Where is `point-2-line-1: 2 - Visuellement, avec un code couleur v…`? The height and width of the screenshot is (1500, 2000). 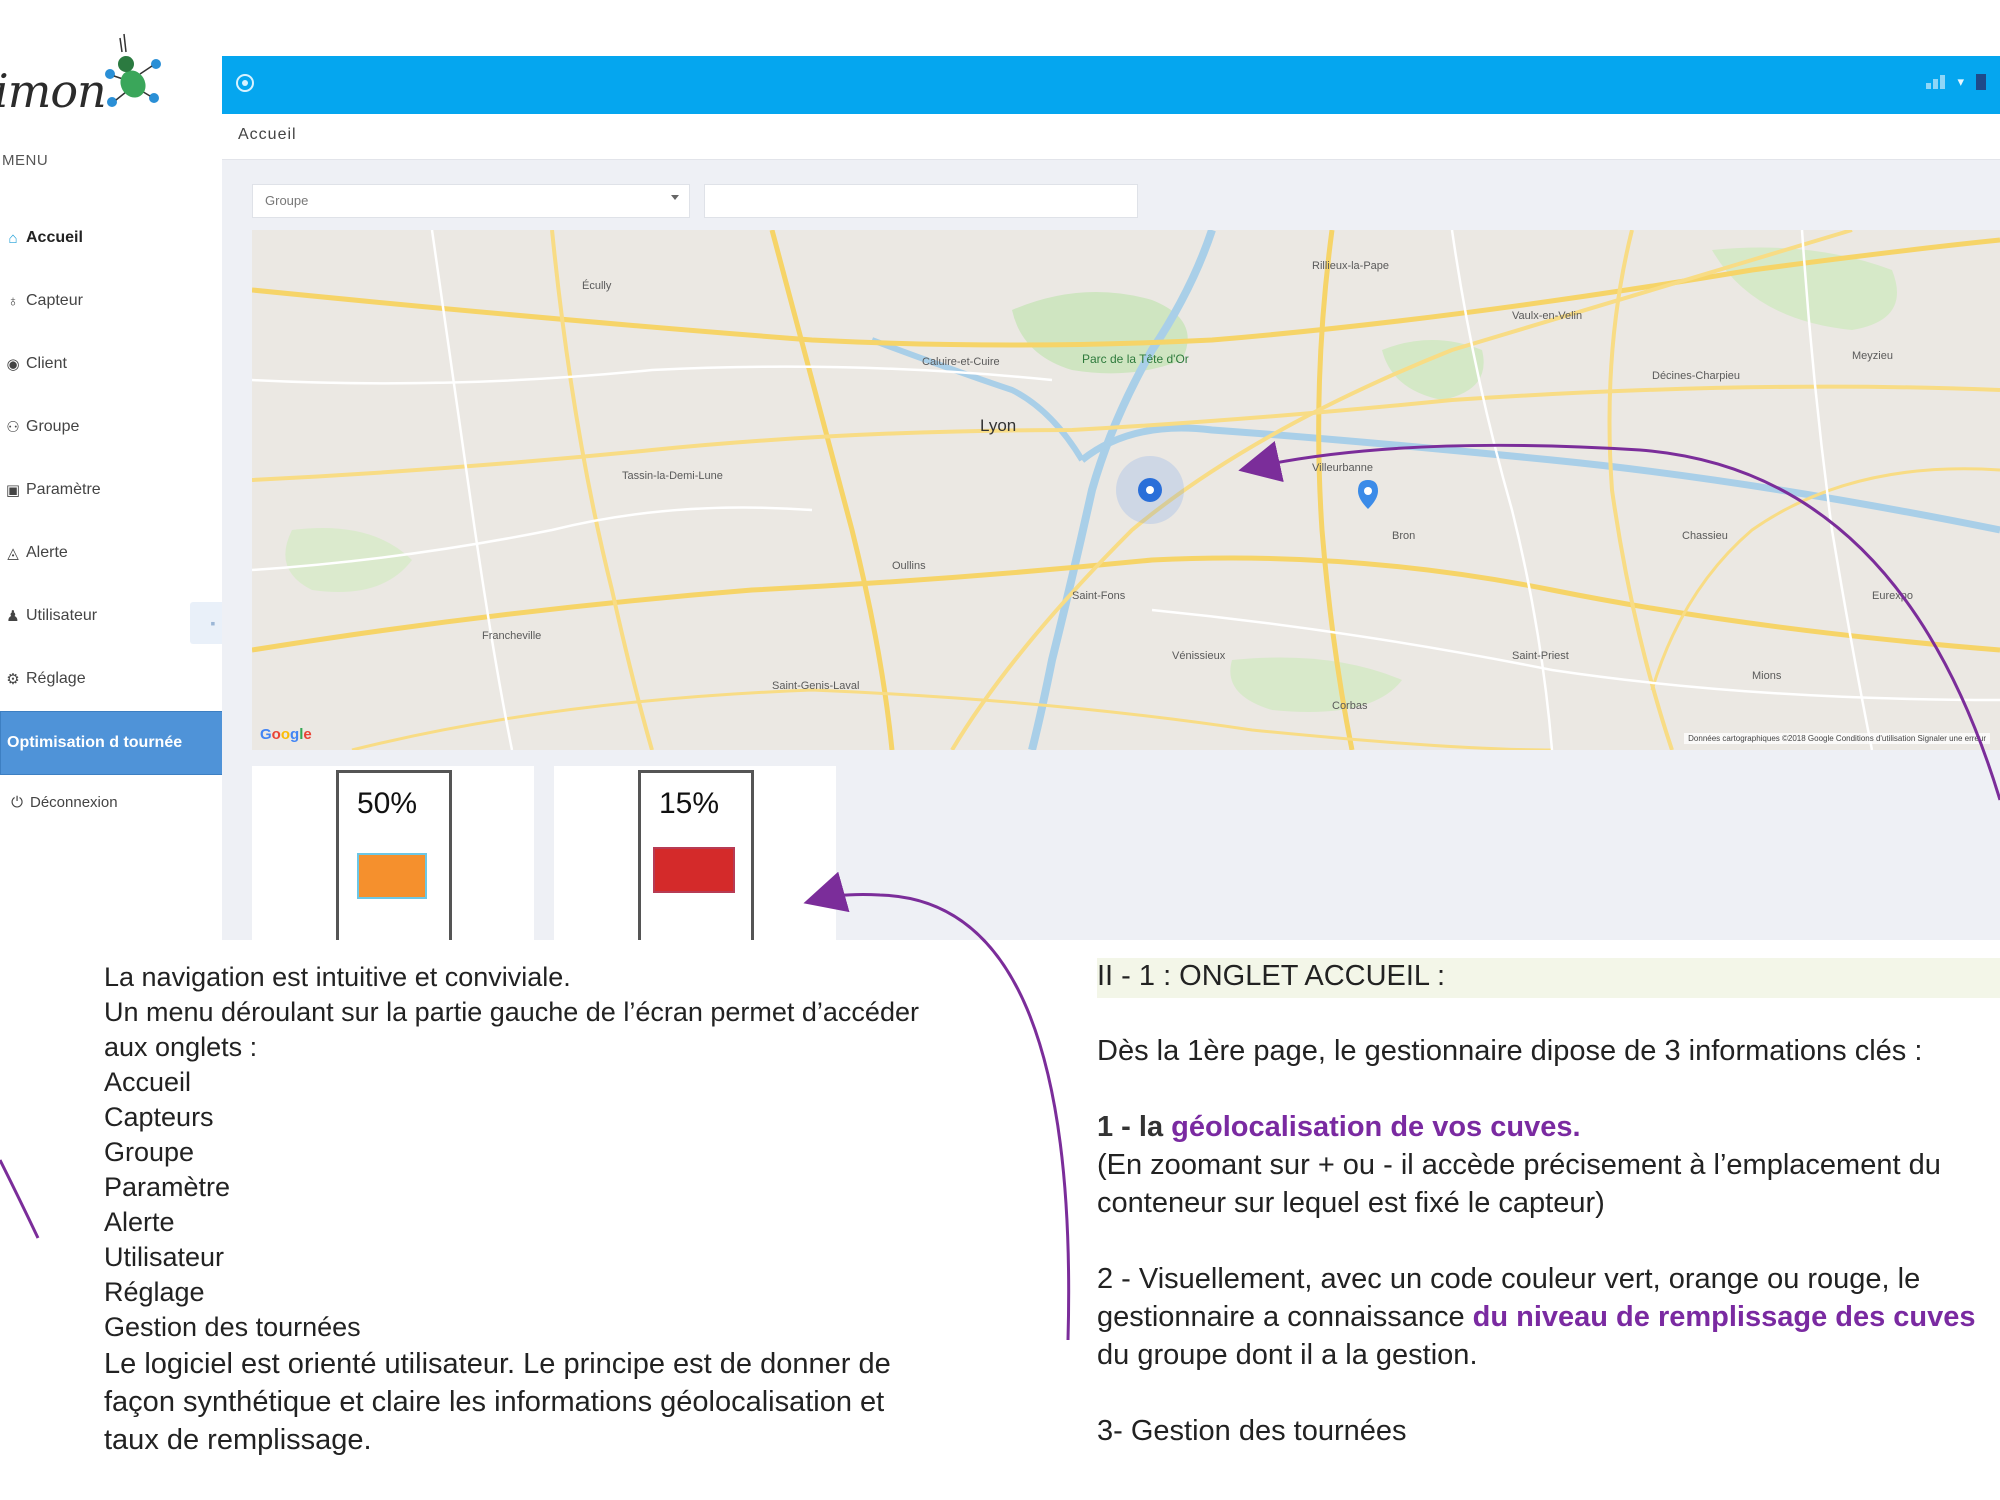 point-2-line-1: 2 - Visuellement, avec un code couleur v… is located at coordinates (1509, 1279).